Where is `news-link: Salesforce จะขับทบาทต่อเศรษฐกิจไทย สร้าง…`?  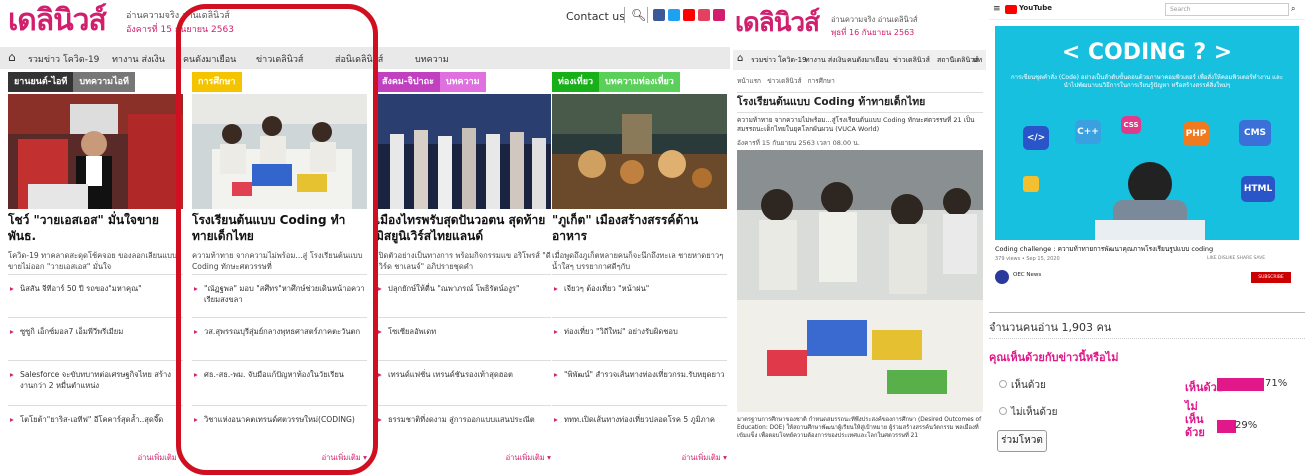 news-link: Salesforce จะขับทบาทต่อเศรษฐกิจไทย สร้าง… is located at coordinates (95, 379).